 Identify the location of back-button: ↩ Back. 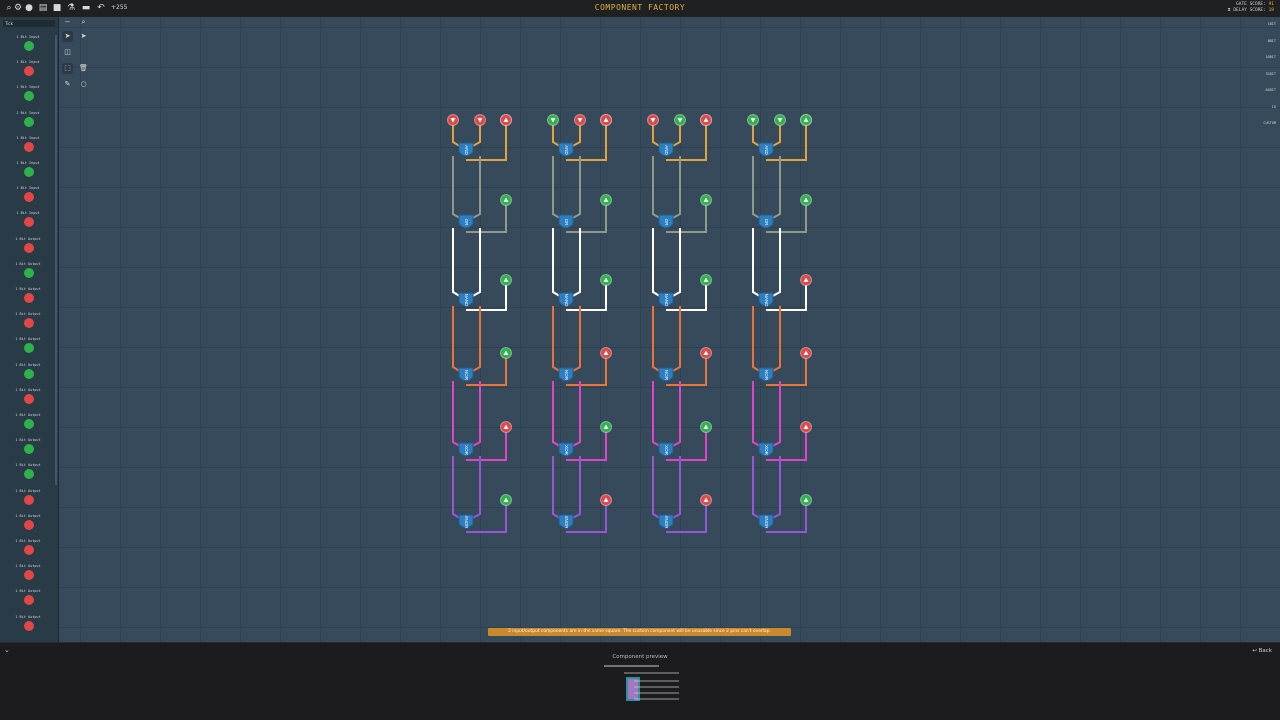
(1262, 651).